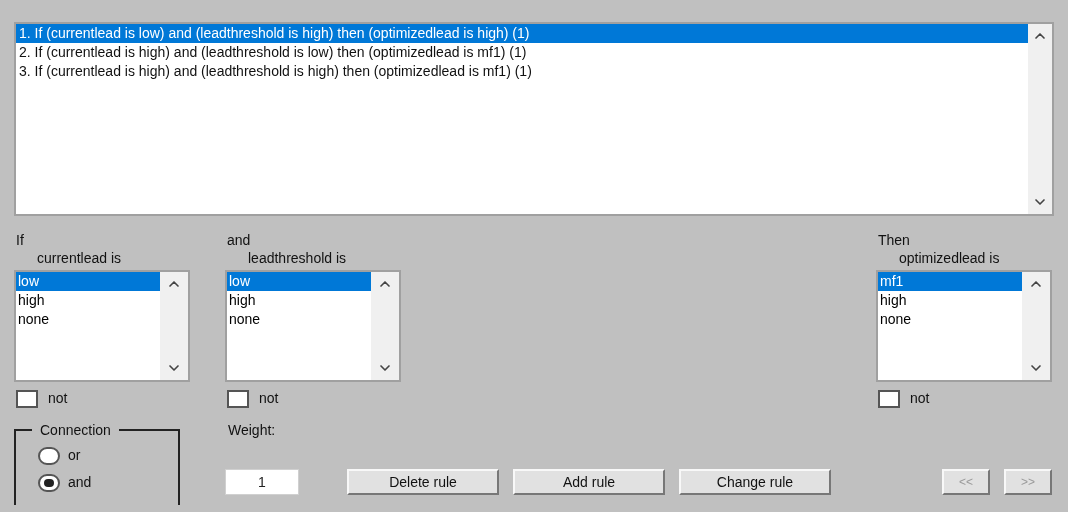 Image resolution: width=1068 pixels, height=512 pixels. Describe the element at coordinates (423, 482) in the screenshot. I see `action-button: Delete rule` at that location.